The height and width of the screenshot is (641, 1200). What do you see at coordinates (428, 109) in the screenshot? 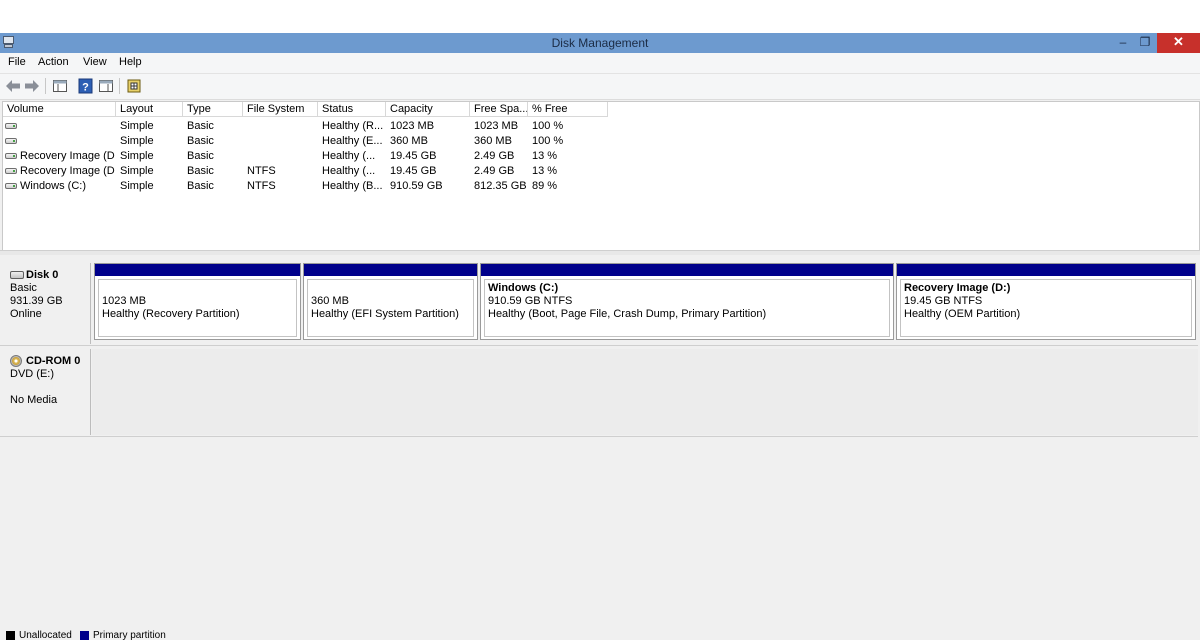
I see `column-header-capacity: Capacity` at bounding box center [428, 109].